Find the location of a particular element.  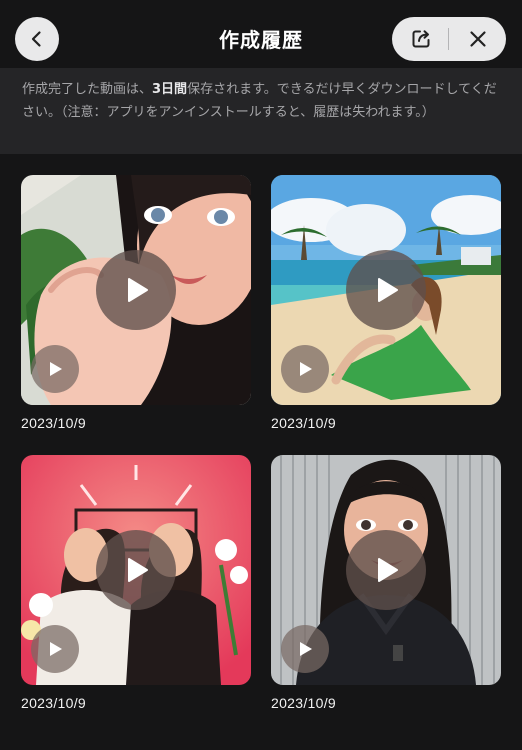

share-button is located at coordinates (420, 39).